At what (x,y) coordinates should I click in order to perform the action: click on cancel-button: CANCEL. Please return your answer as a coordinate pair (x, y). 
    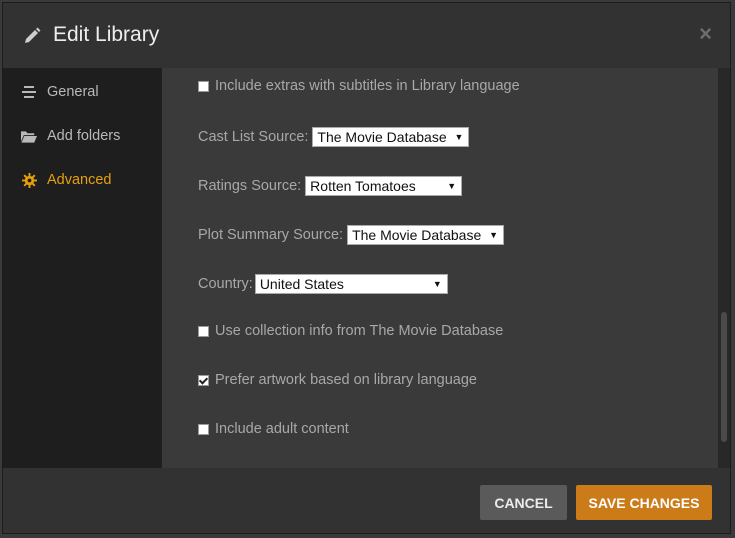
    Looking at the image, I should click on (523, 502).